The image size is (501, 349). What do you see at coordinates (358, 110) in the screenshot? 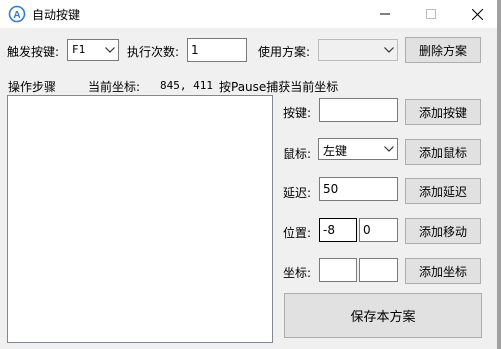
I see `key-input` at bounding box center [358, 110].